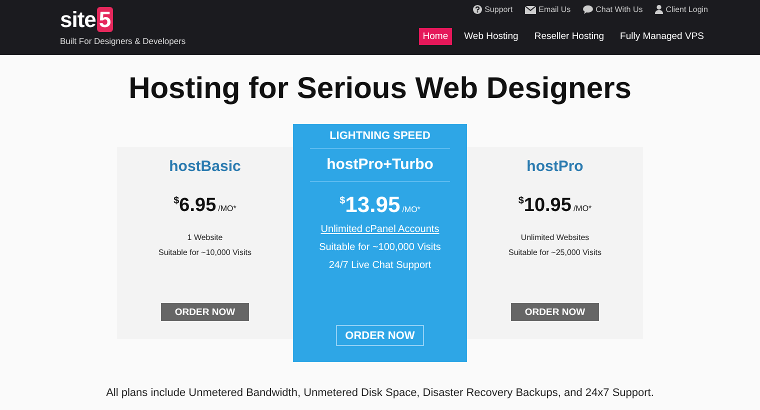  What do you see at coordinates (555, 252) in the screenshot?
I see `feature-text: Suitable for ~25,000 Visits` at bounding box center [555, 252].